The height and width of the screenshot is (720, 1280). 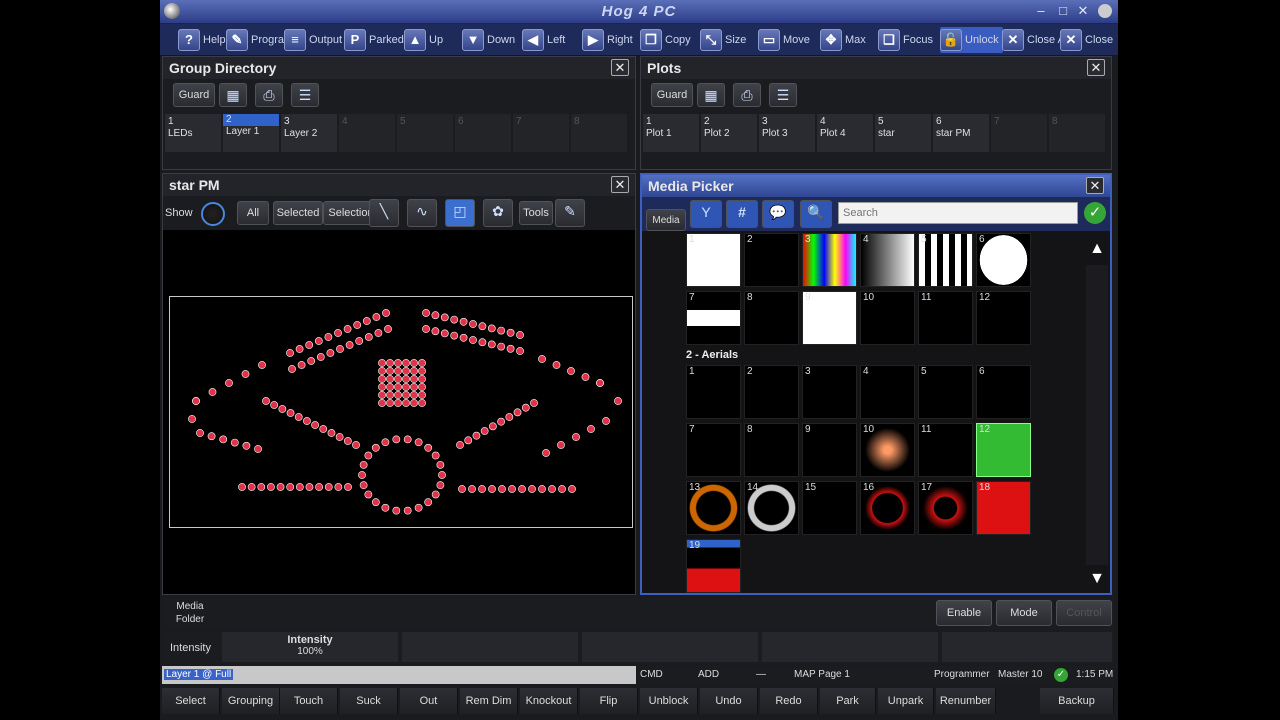 What do you see at coordinates (860, 356) in the screenshot?
I see `media-section-header: 2 - Aerials` at bounding box center [860, 356].